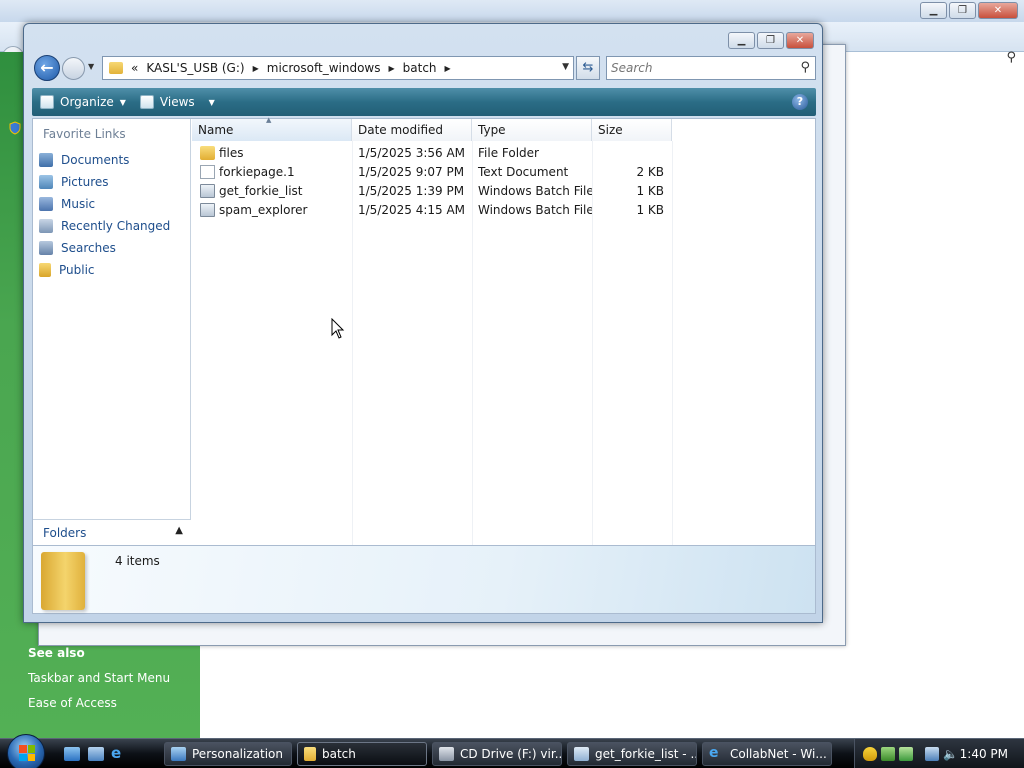 The image size is (1024, 768). I want to click on ie-icon: e, so click(714, 753).